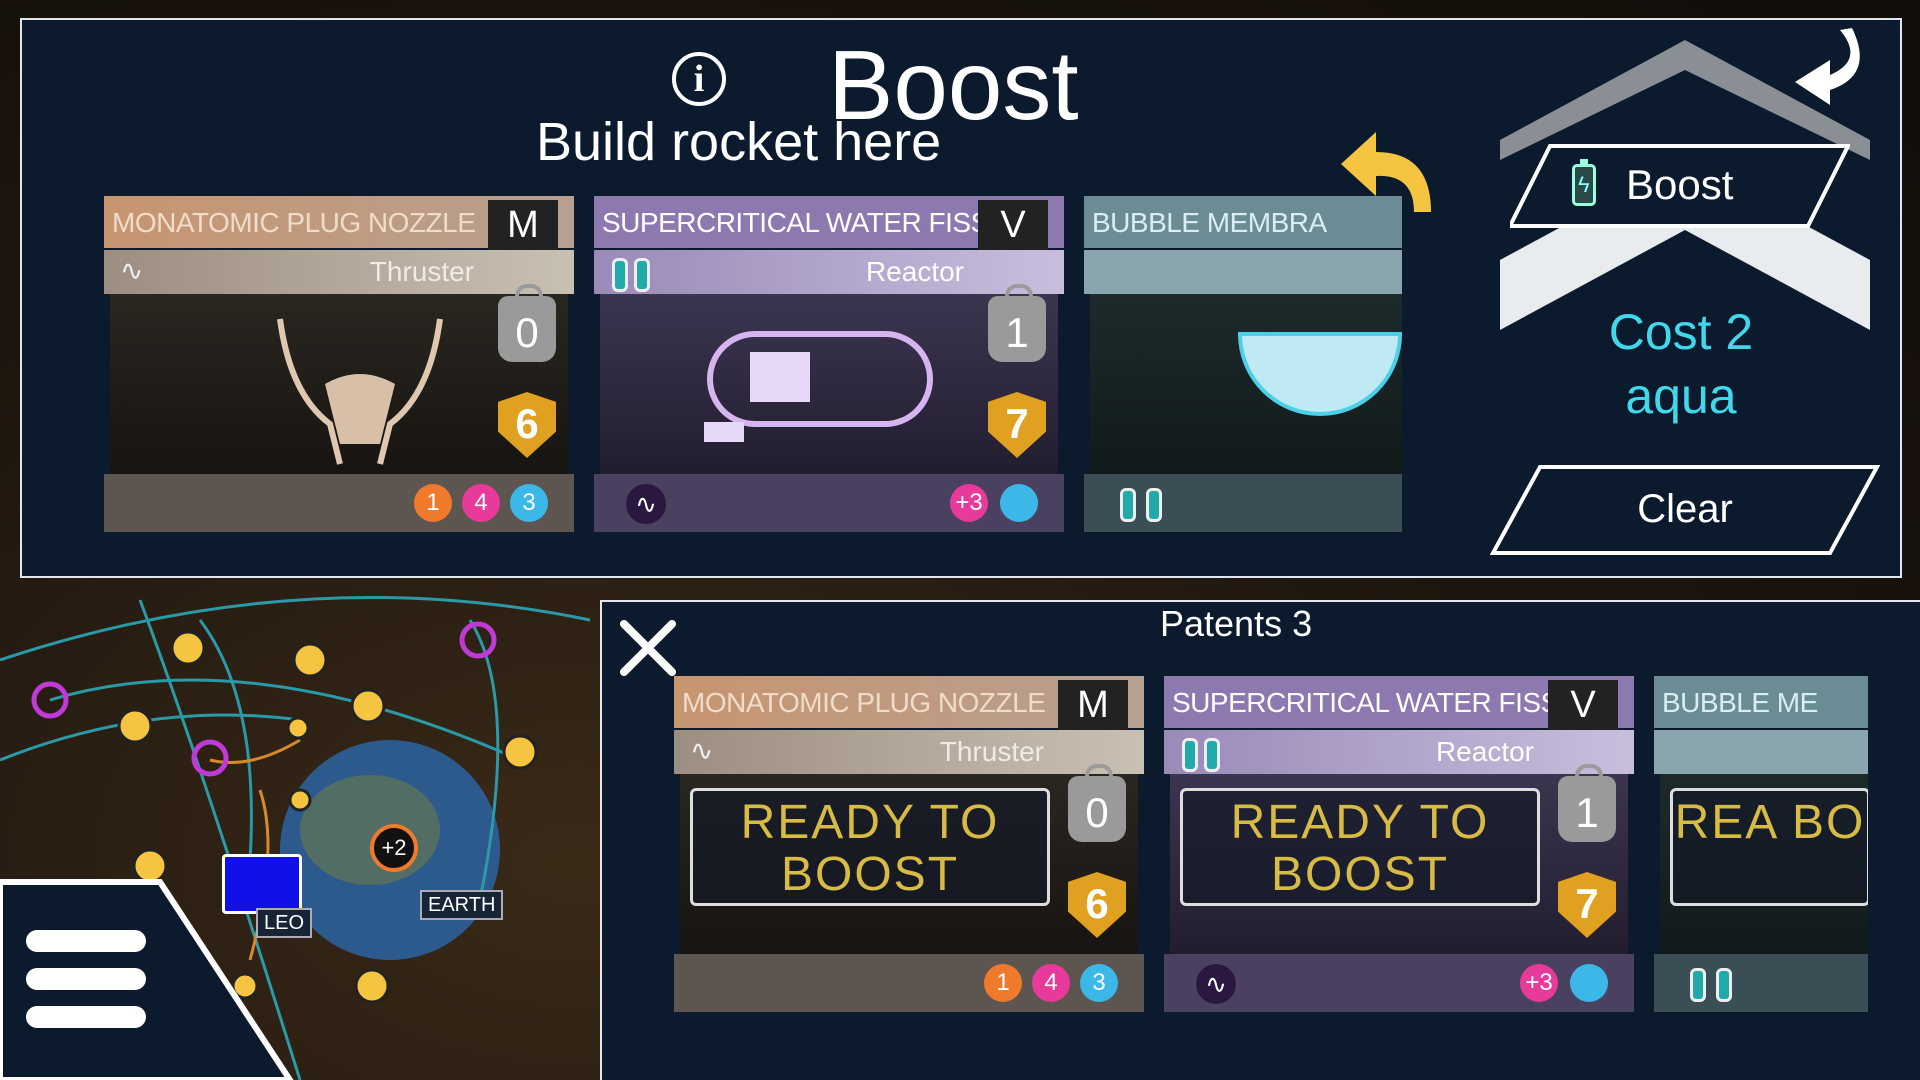 This screenshot has width=1920, height=1080. Describe the element at coordinates (394, 848) in the screenshot. I see `node-badge: +2` at that location.